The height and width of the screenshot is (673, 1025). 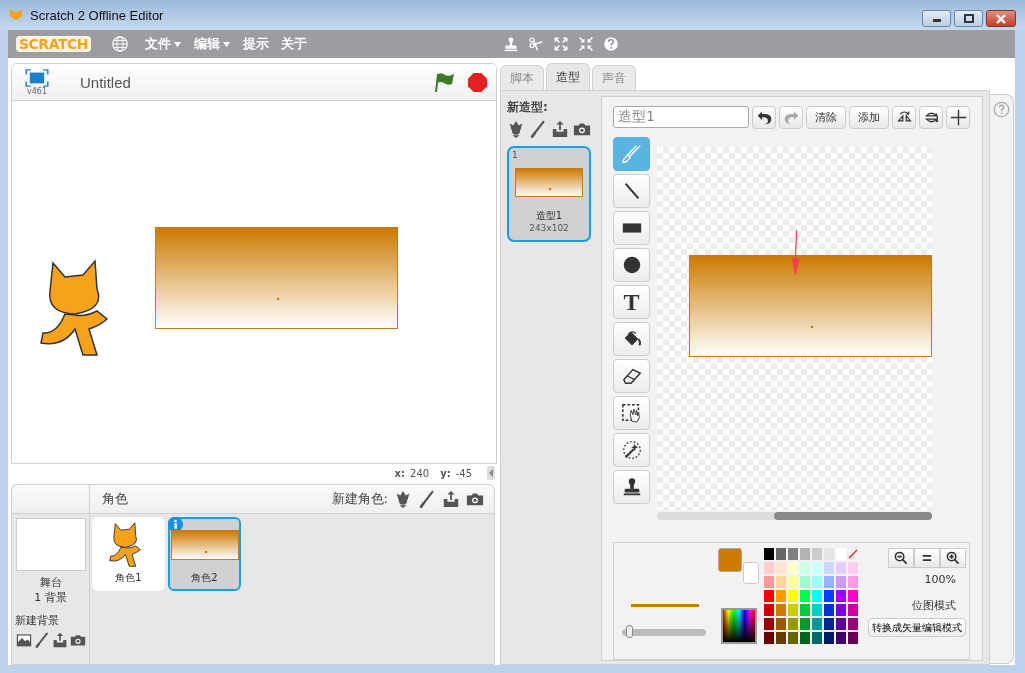 What do you see at coordinates (204, 554) in the screenshot?
I see `sprite-tile: 角色2` at bounding box center [204, 554].